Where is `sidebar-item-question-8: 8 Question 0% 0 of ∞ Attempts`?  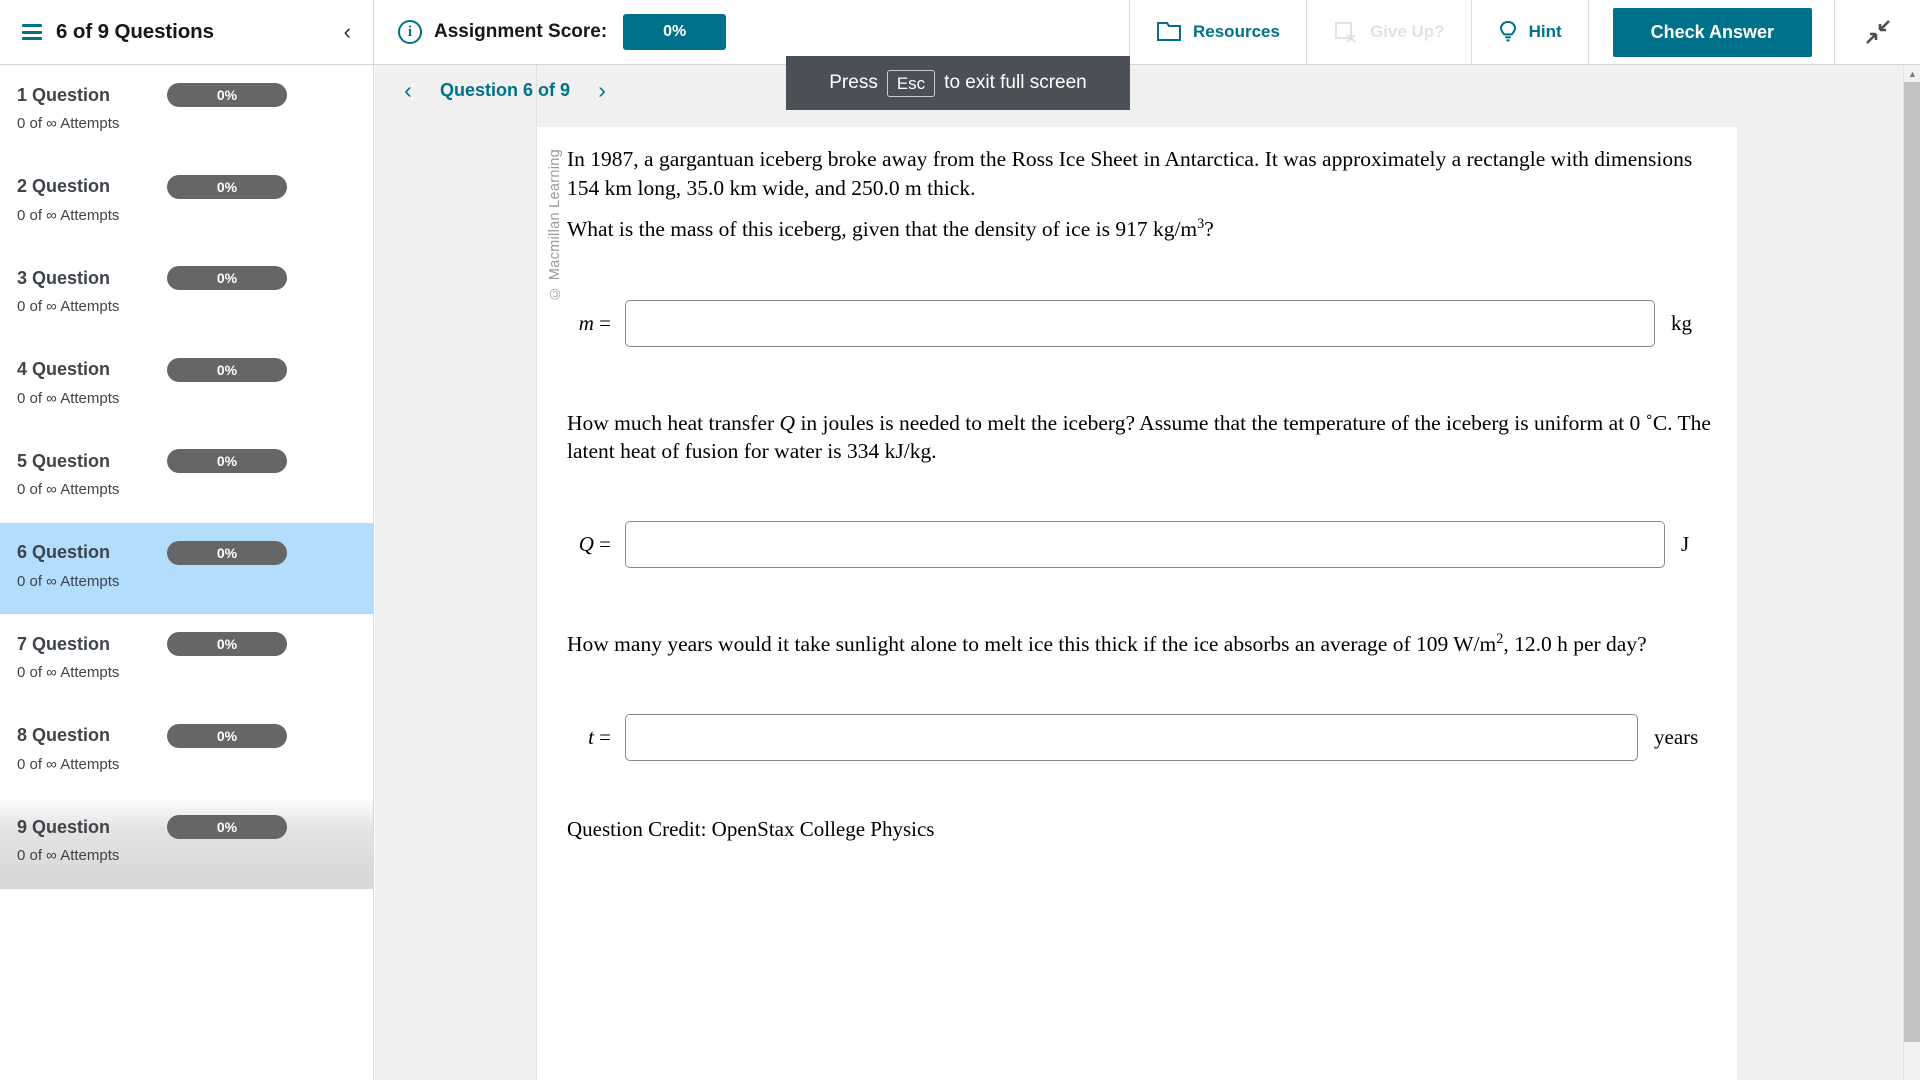
sidebar-item-question-8: 8 Question 0% 0 of ∞ Attempts is located at coordinates (186, 752).